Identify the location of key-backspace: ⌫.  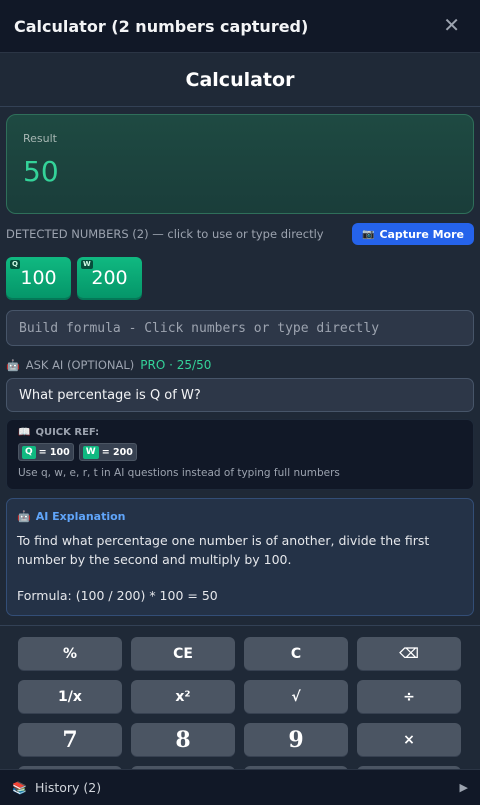
(409, 653).